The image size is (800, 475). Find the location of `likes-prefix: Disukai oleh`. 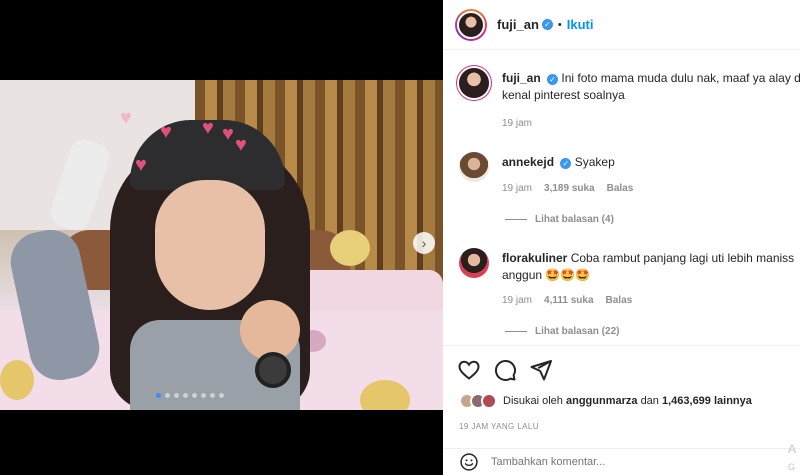

likes-prefix: Disukai oleh is located at coordinates (533, 401).